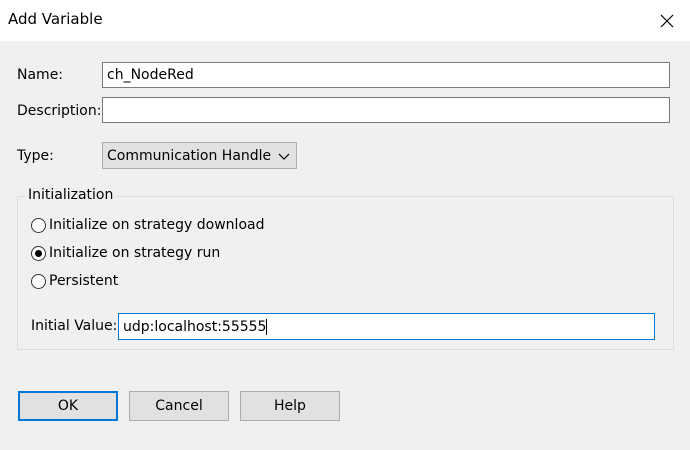 This screenshot has height=450, width=690. I want to click on radio-initialize-on-download: Initialize on strategy download, so click(147, 225).